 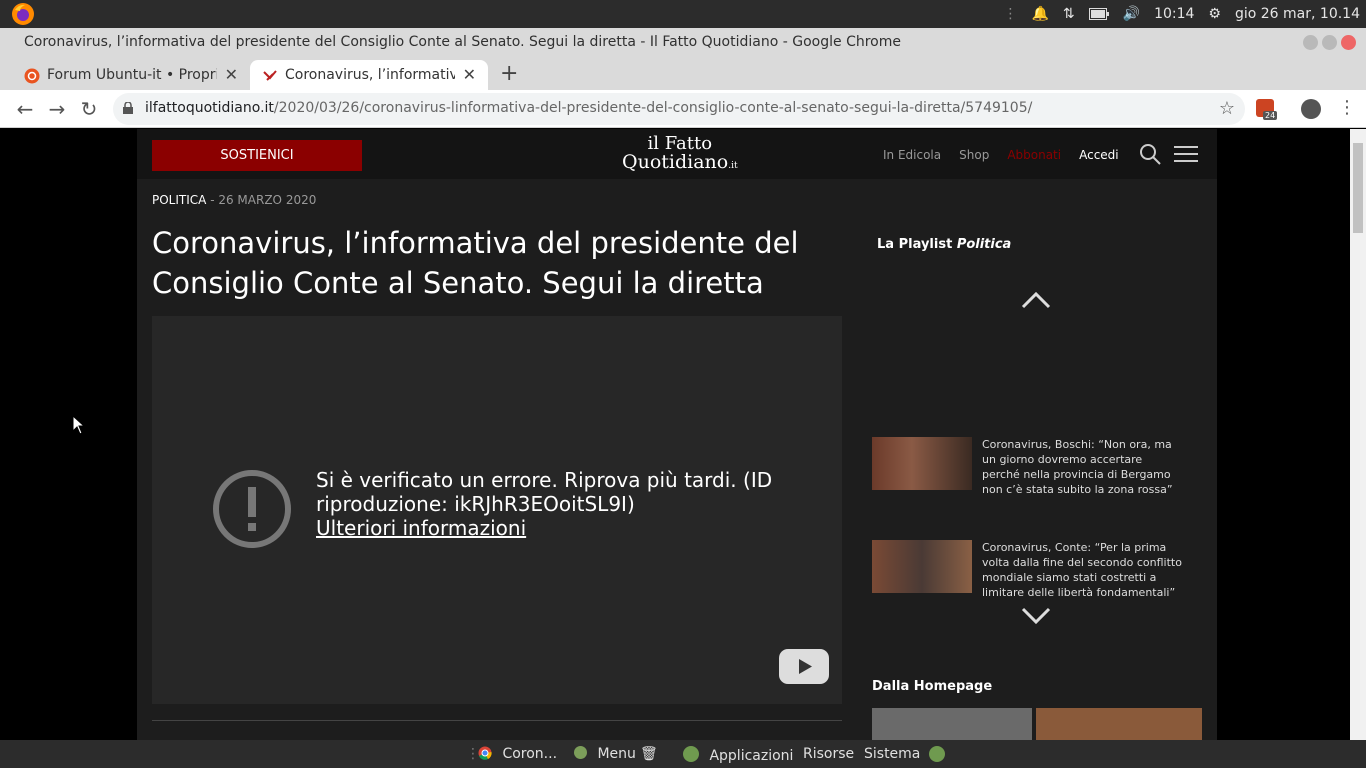 I want to click on fatto-favicon-icon, so click(x=270, y=75).